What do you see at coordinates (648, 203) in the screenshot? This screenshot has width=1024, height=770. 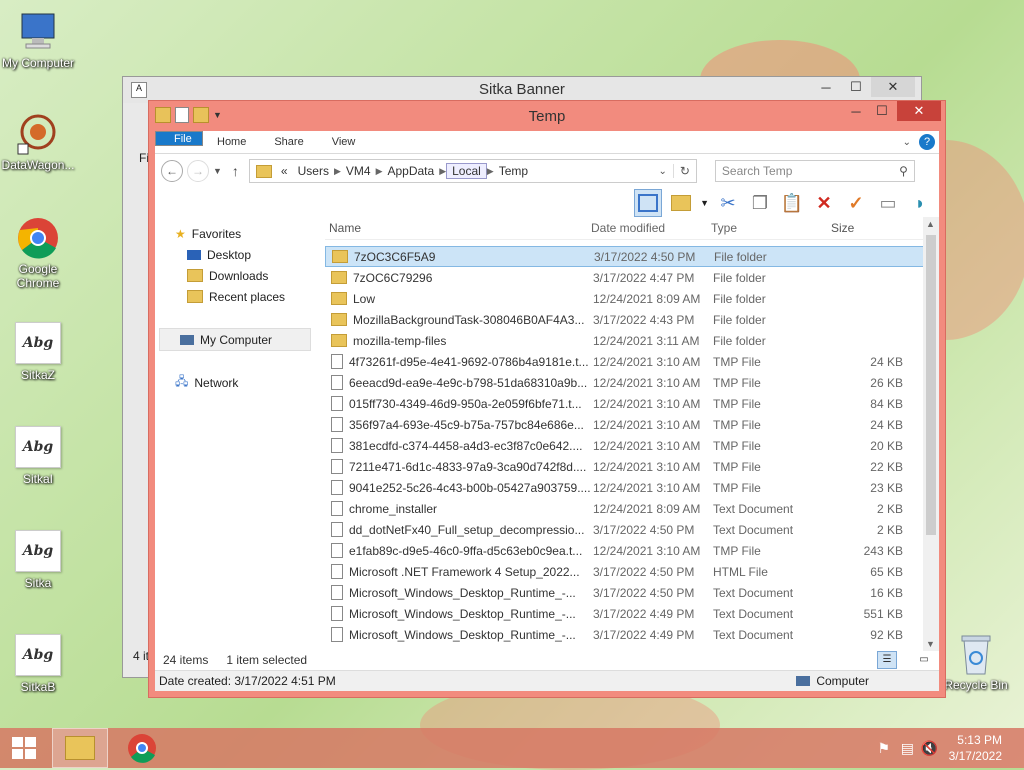 I see `preview-pane-icon` at bounding box center [648, 203].